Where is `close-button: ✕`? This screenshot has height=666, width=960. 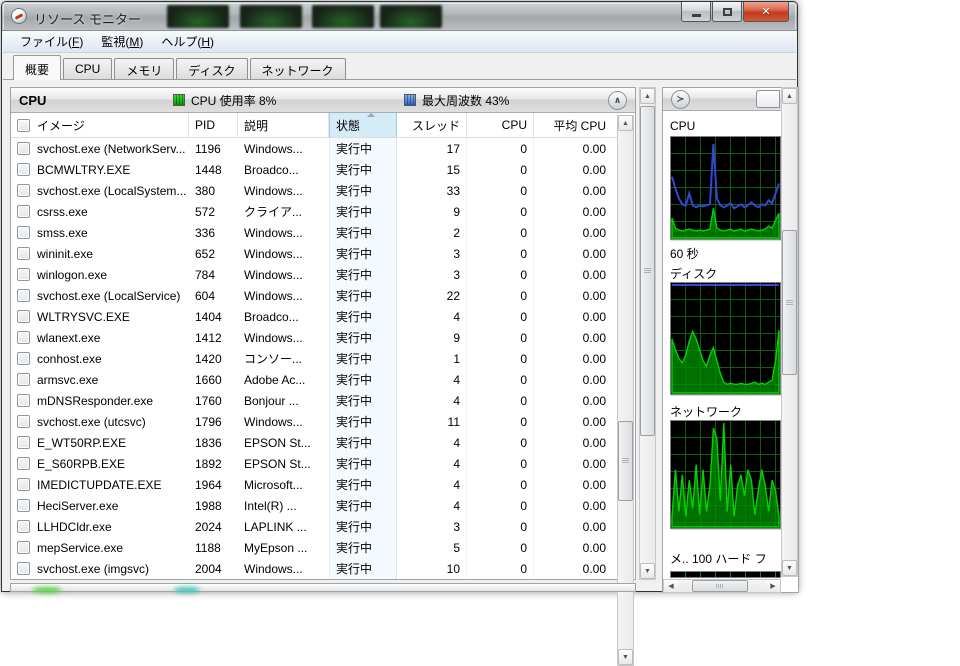
close-button: ✕ is located at coordinates (766, 12).